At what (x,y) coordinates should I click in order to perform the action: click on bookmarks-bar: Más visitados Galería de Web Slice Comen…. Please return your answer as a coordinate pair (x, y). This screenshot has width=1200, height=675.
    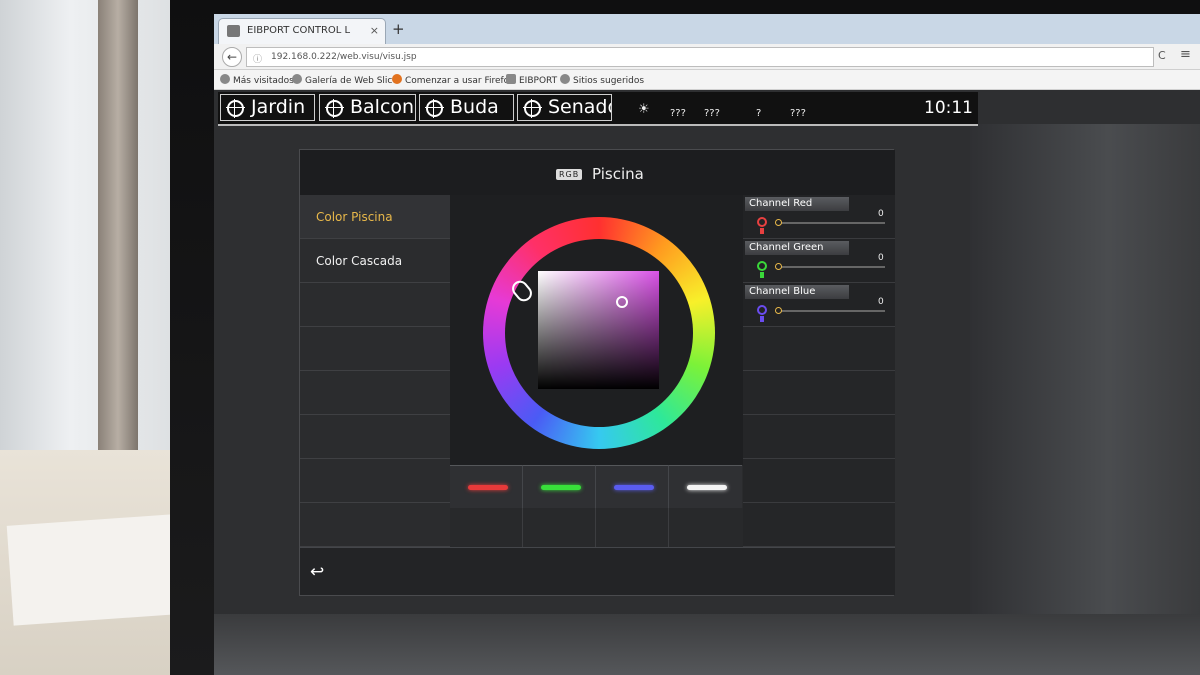
    Looking at the image, I should click on (707, 80).